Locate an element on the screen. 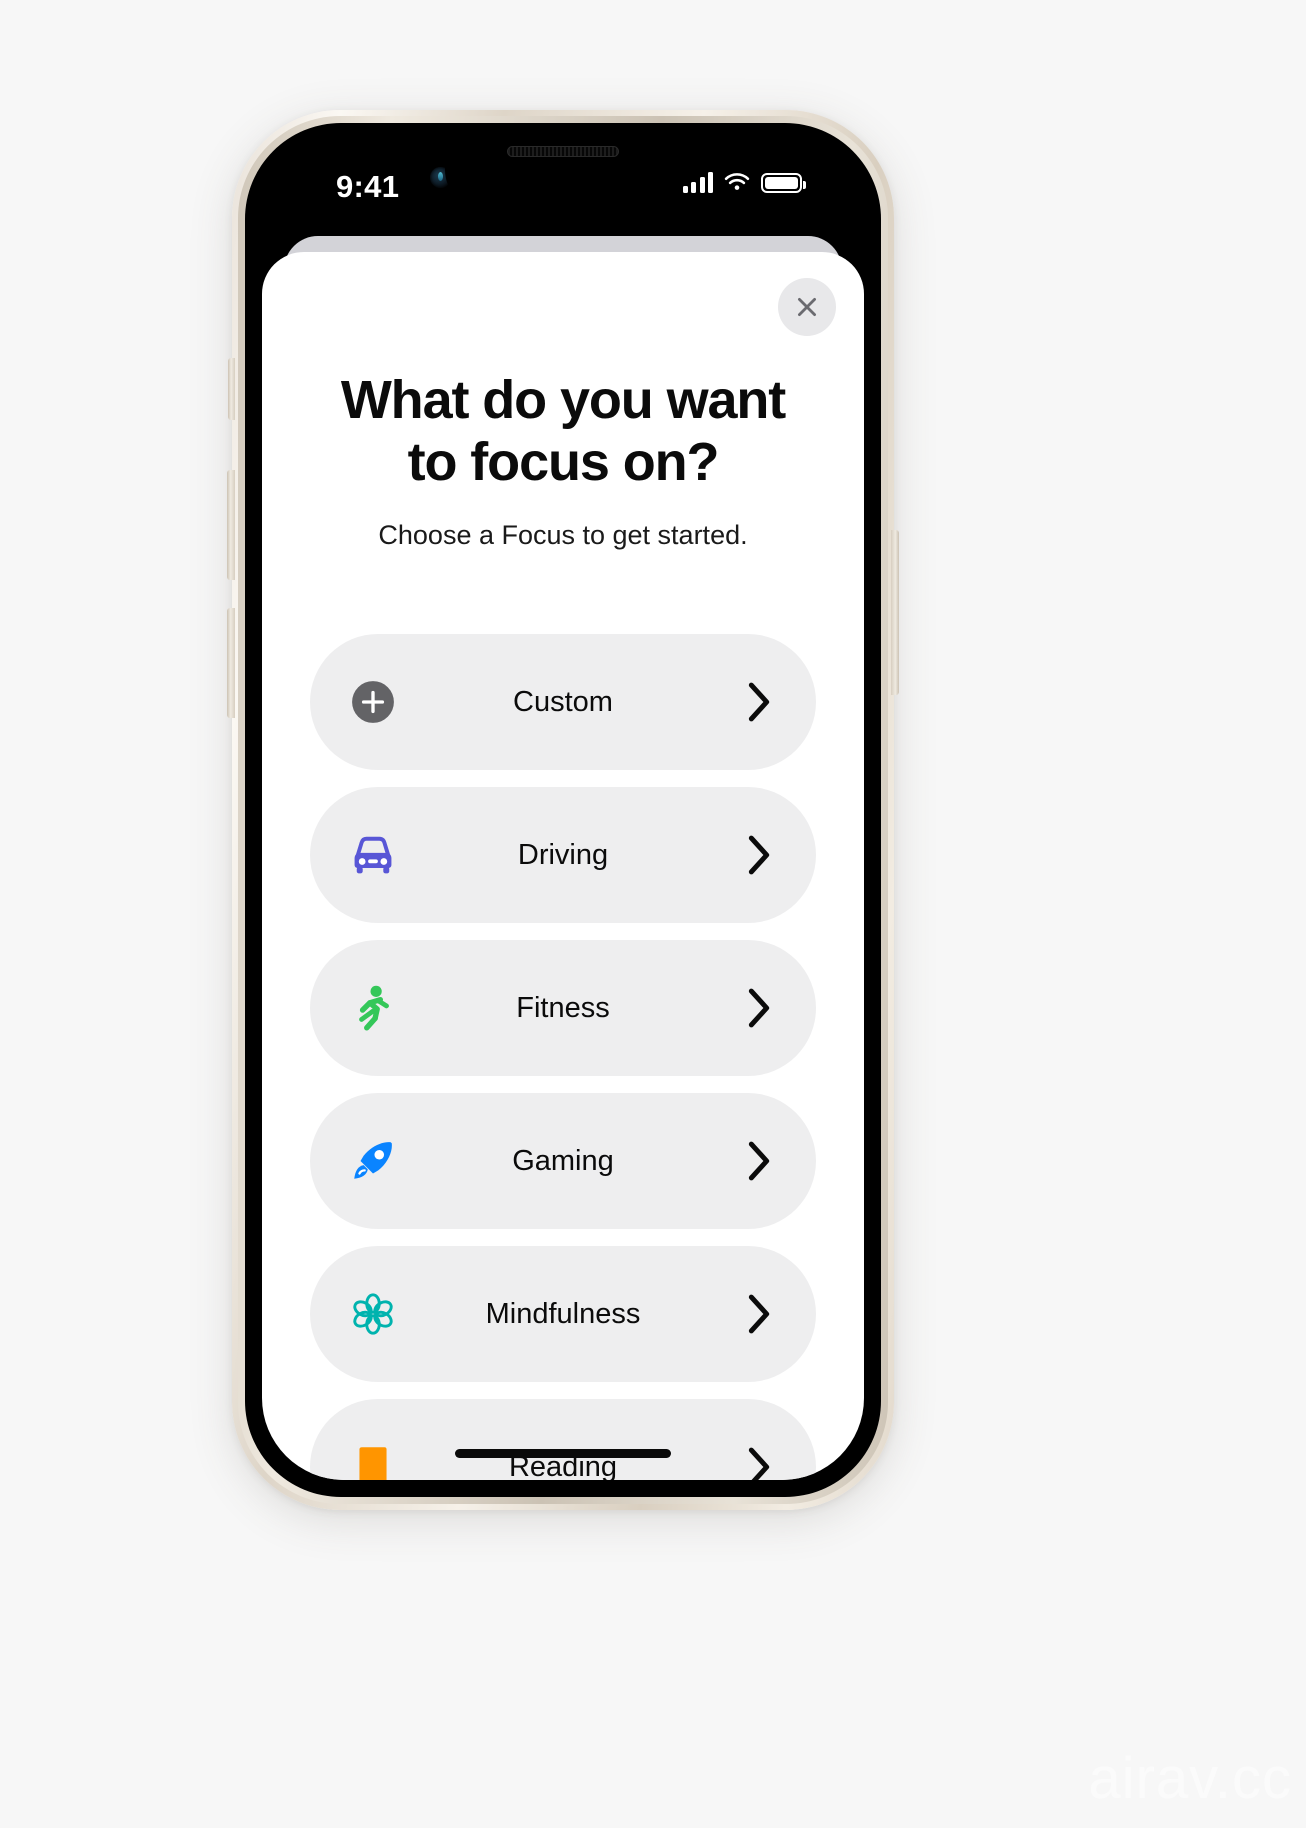 This screenshot has width=1306, height=1828. page-subtitle: Choose a Focus to get started. is located at coordinates (563, 535).